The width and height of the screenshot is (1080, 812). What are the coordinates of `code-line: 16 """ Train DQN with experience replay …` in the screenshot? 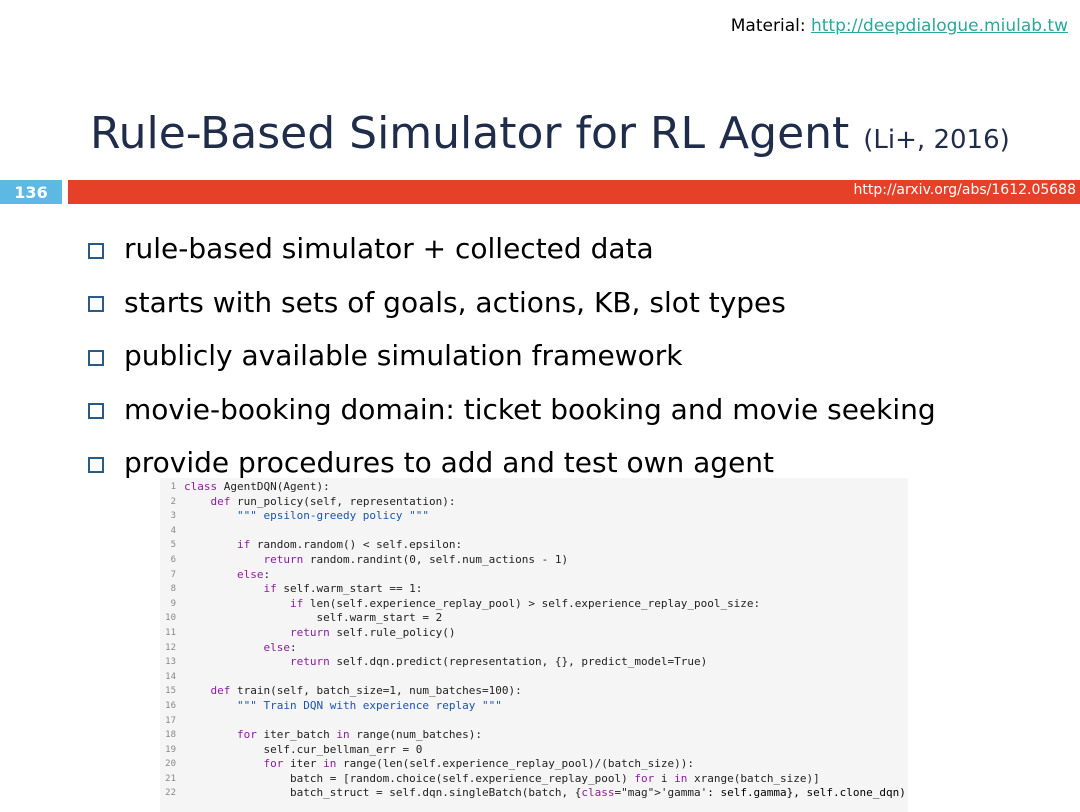 It's located at (534, 706).